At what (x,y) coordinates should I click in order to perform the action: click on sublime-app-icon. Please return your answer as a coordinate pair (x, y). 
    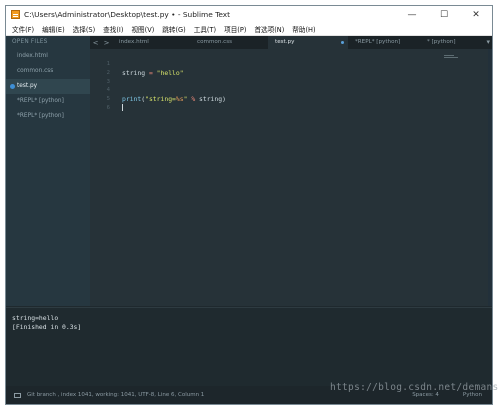
    Looking at the image, I should click on (15, 14).